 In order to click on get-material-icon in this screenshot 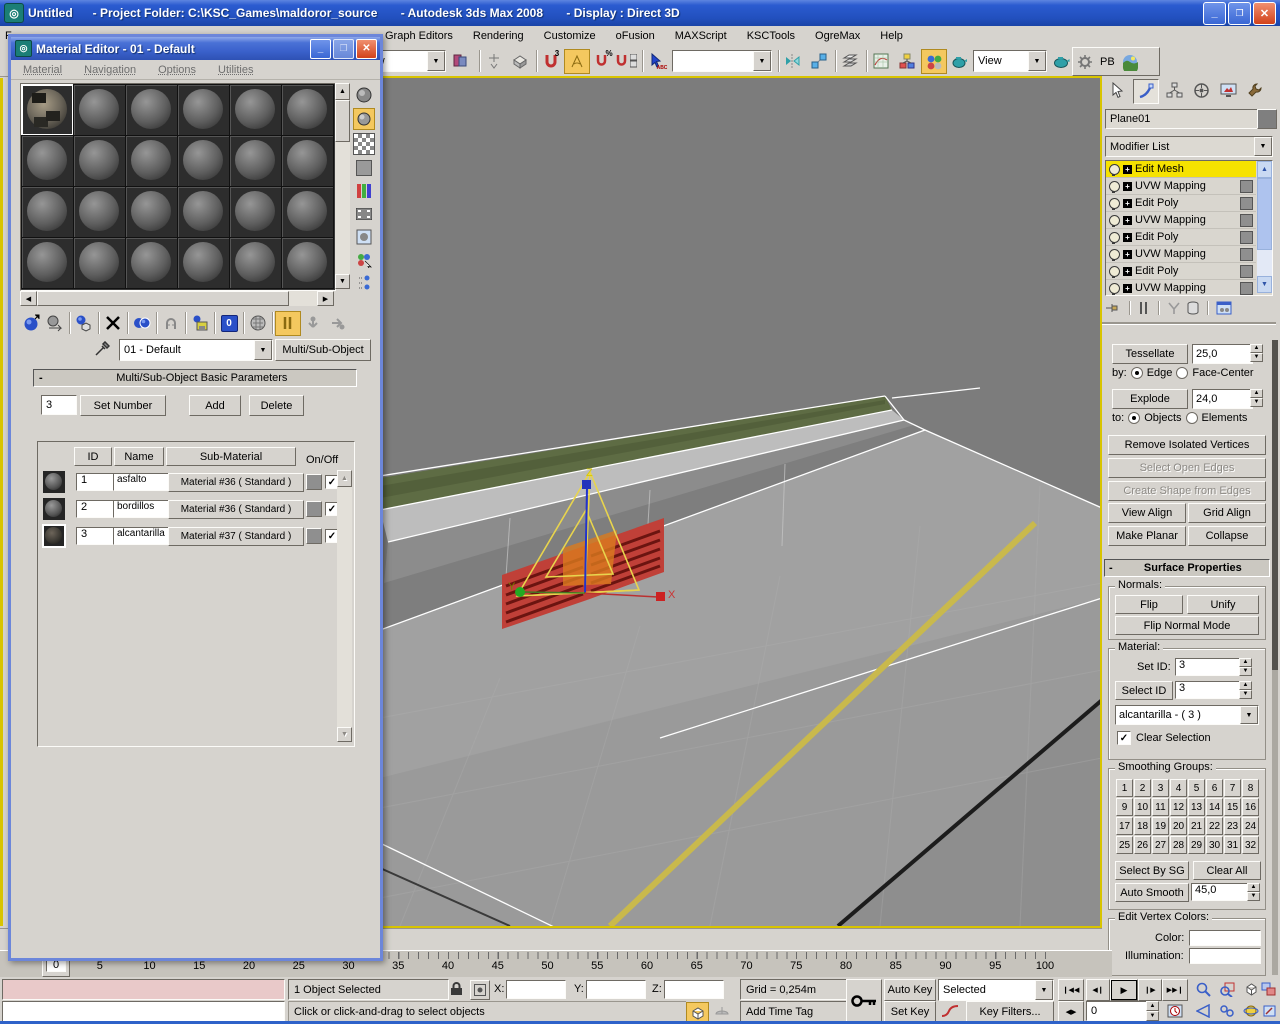, I will do `click(31, 323)`.